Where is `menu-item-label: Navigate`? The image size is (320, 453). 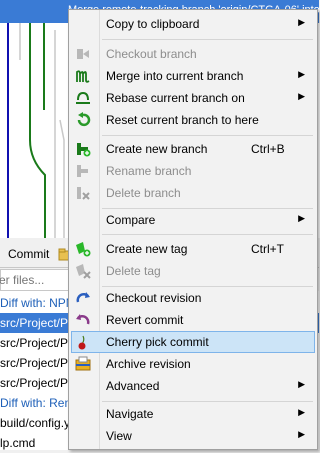
menu-item-label: Navigate is located at coordinates (130, 414).